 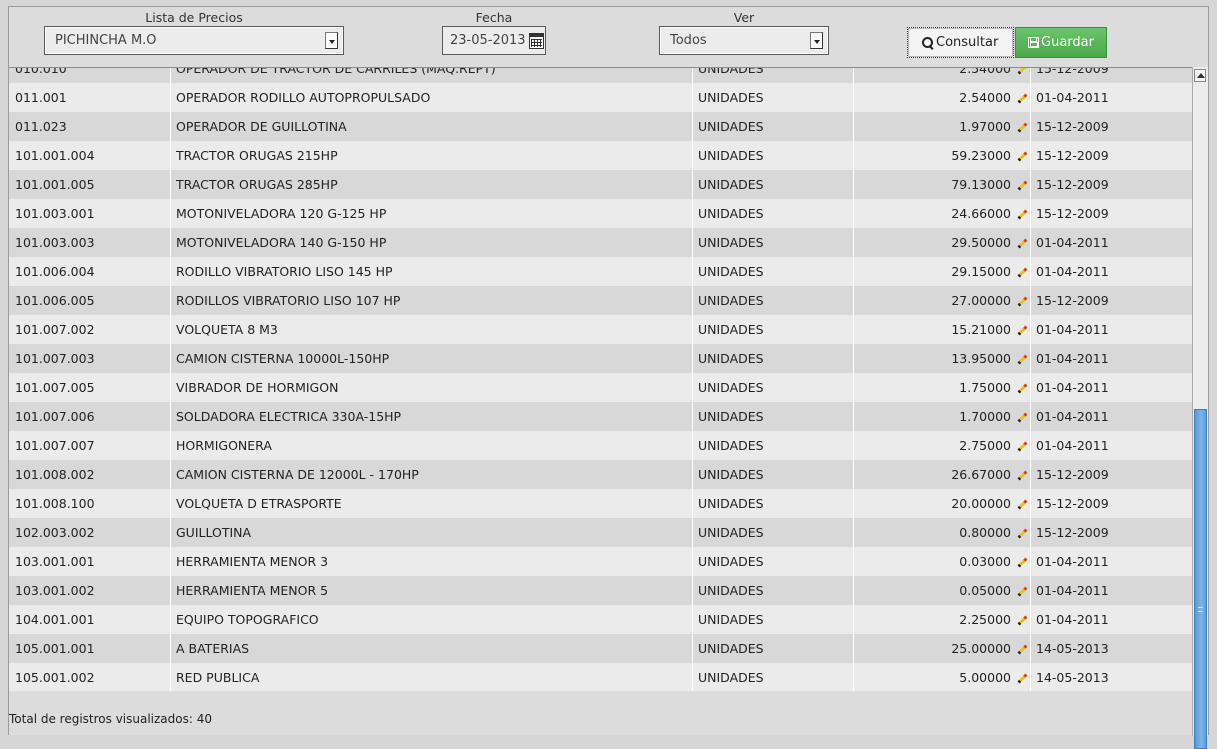 I want to click on price-cell: 24.66000, so click(x=942, y=213).